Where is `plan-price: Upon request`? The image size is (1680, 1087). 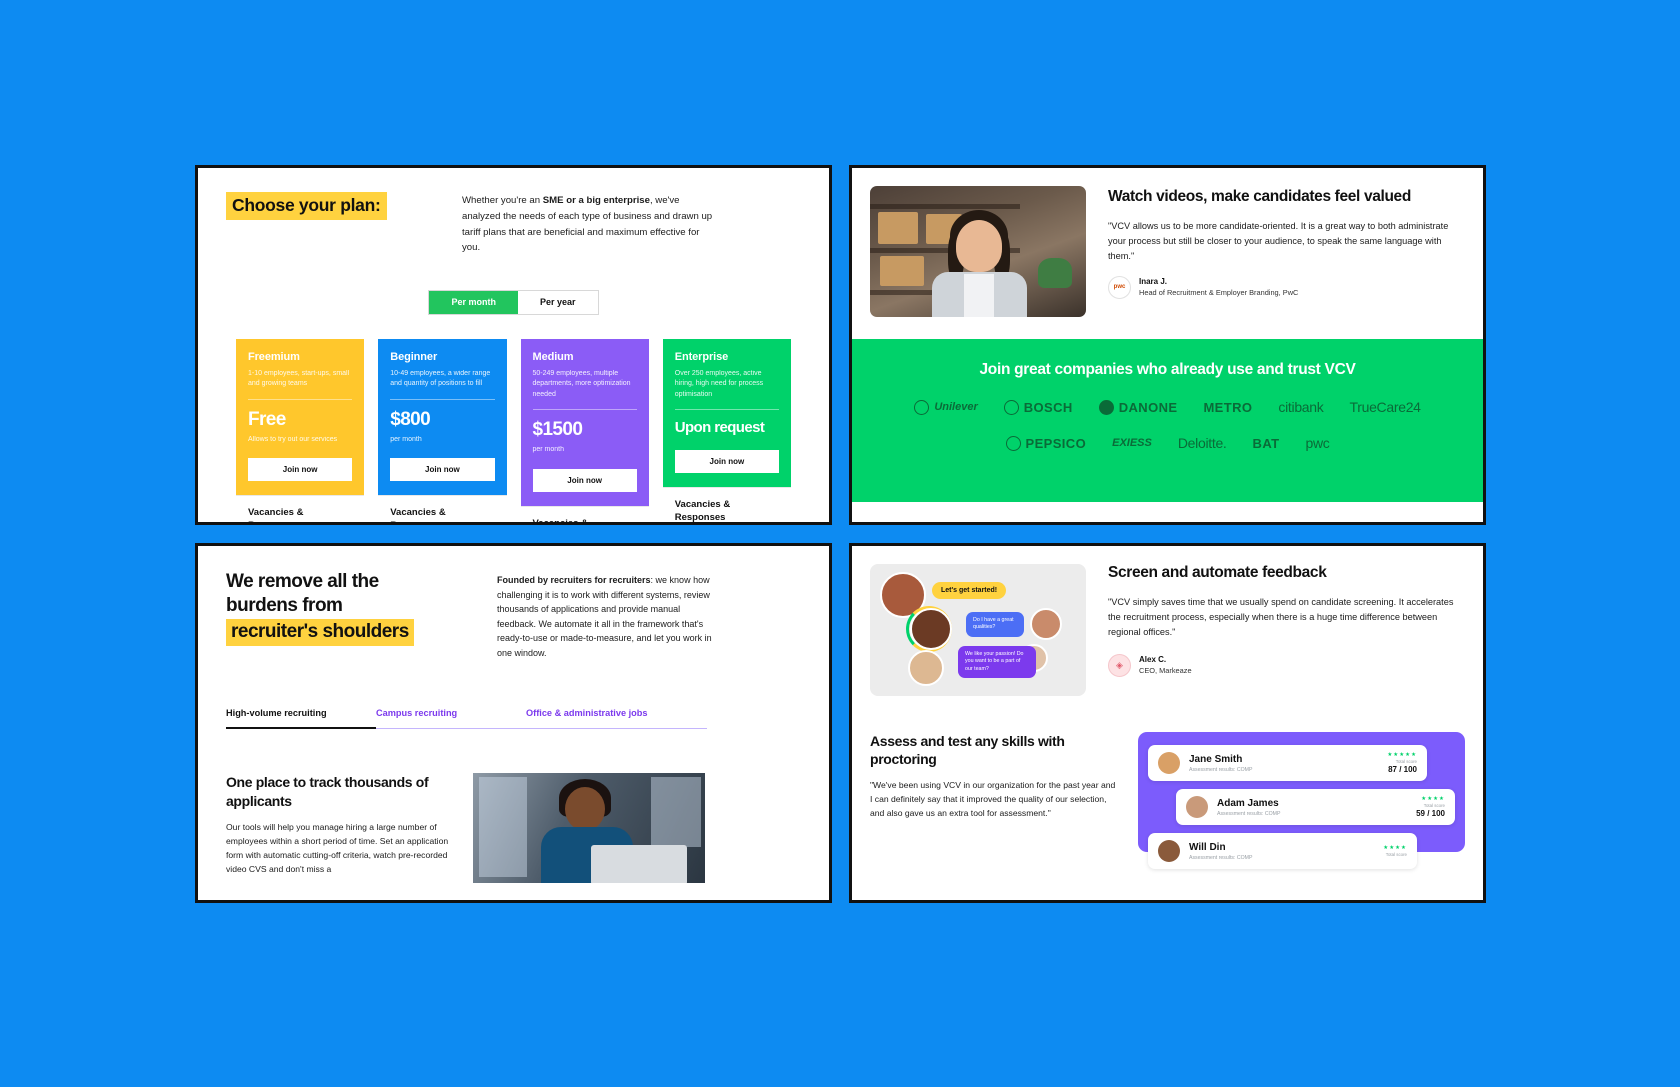 plan-price: Upon request is located at coordinates (719, 427).